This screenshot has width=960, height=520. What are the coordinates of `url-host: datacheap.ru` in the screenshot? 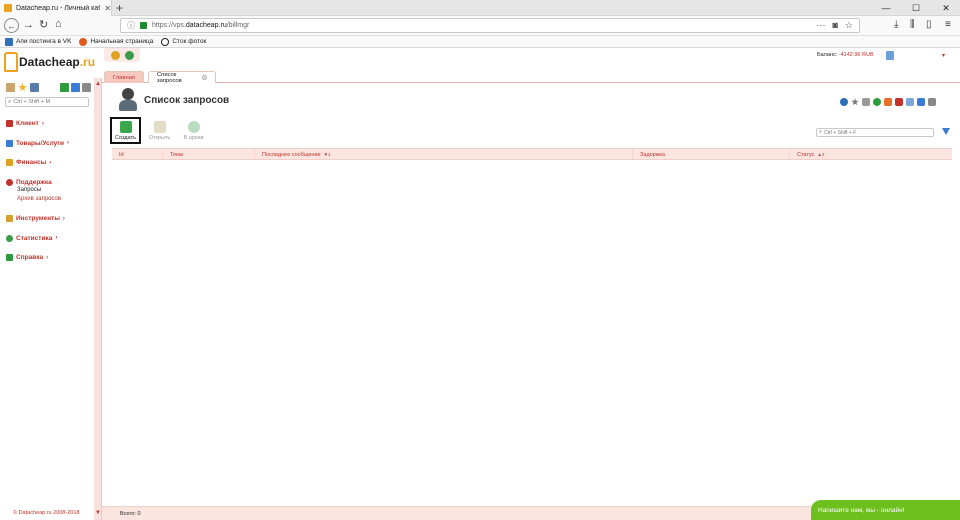 It's located at (206, 25).